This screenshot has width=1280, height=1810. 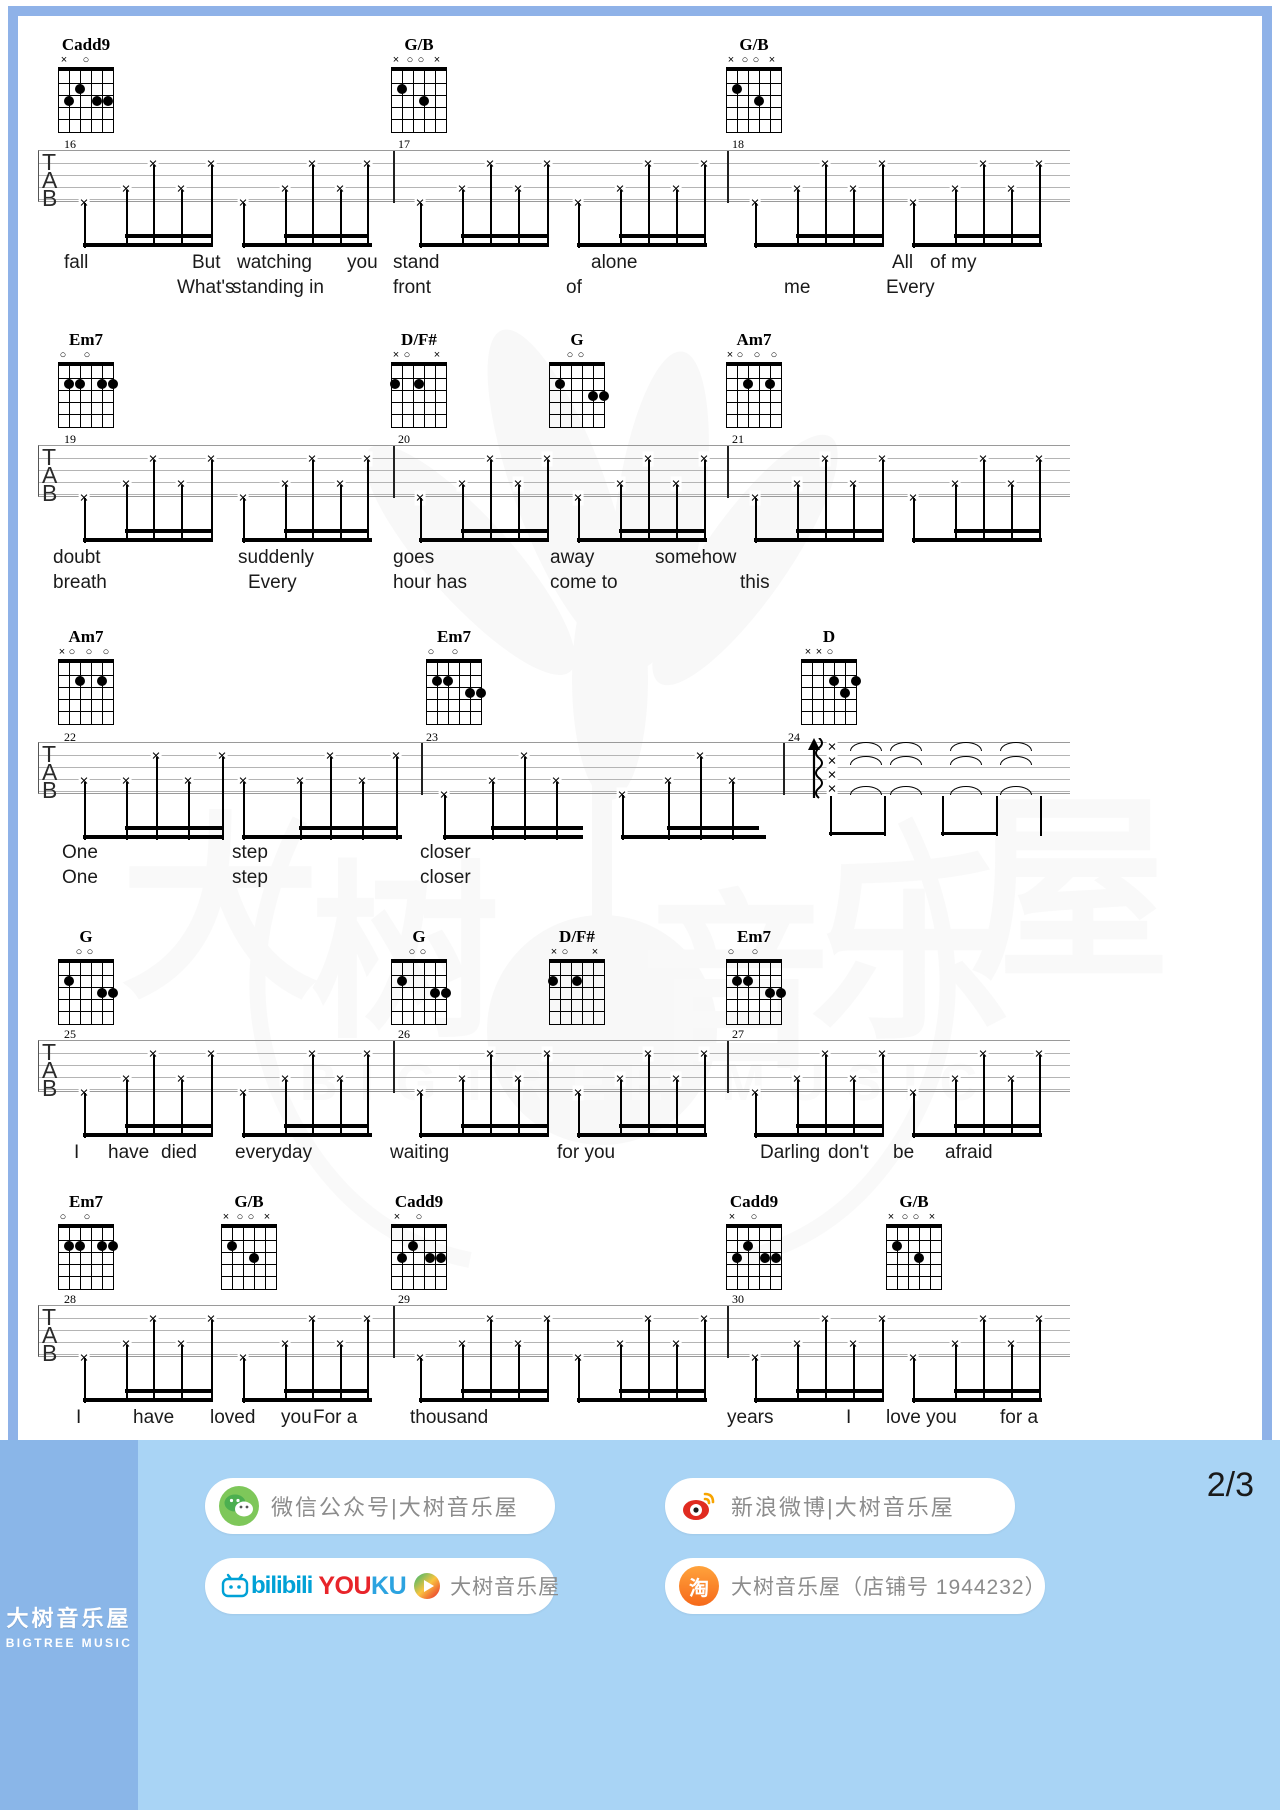 I want to click on lyric-word: stand, so click(x=416, y=262).